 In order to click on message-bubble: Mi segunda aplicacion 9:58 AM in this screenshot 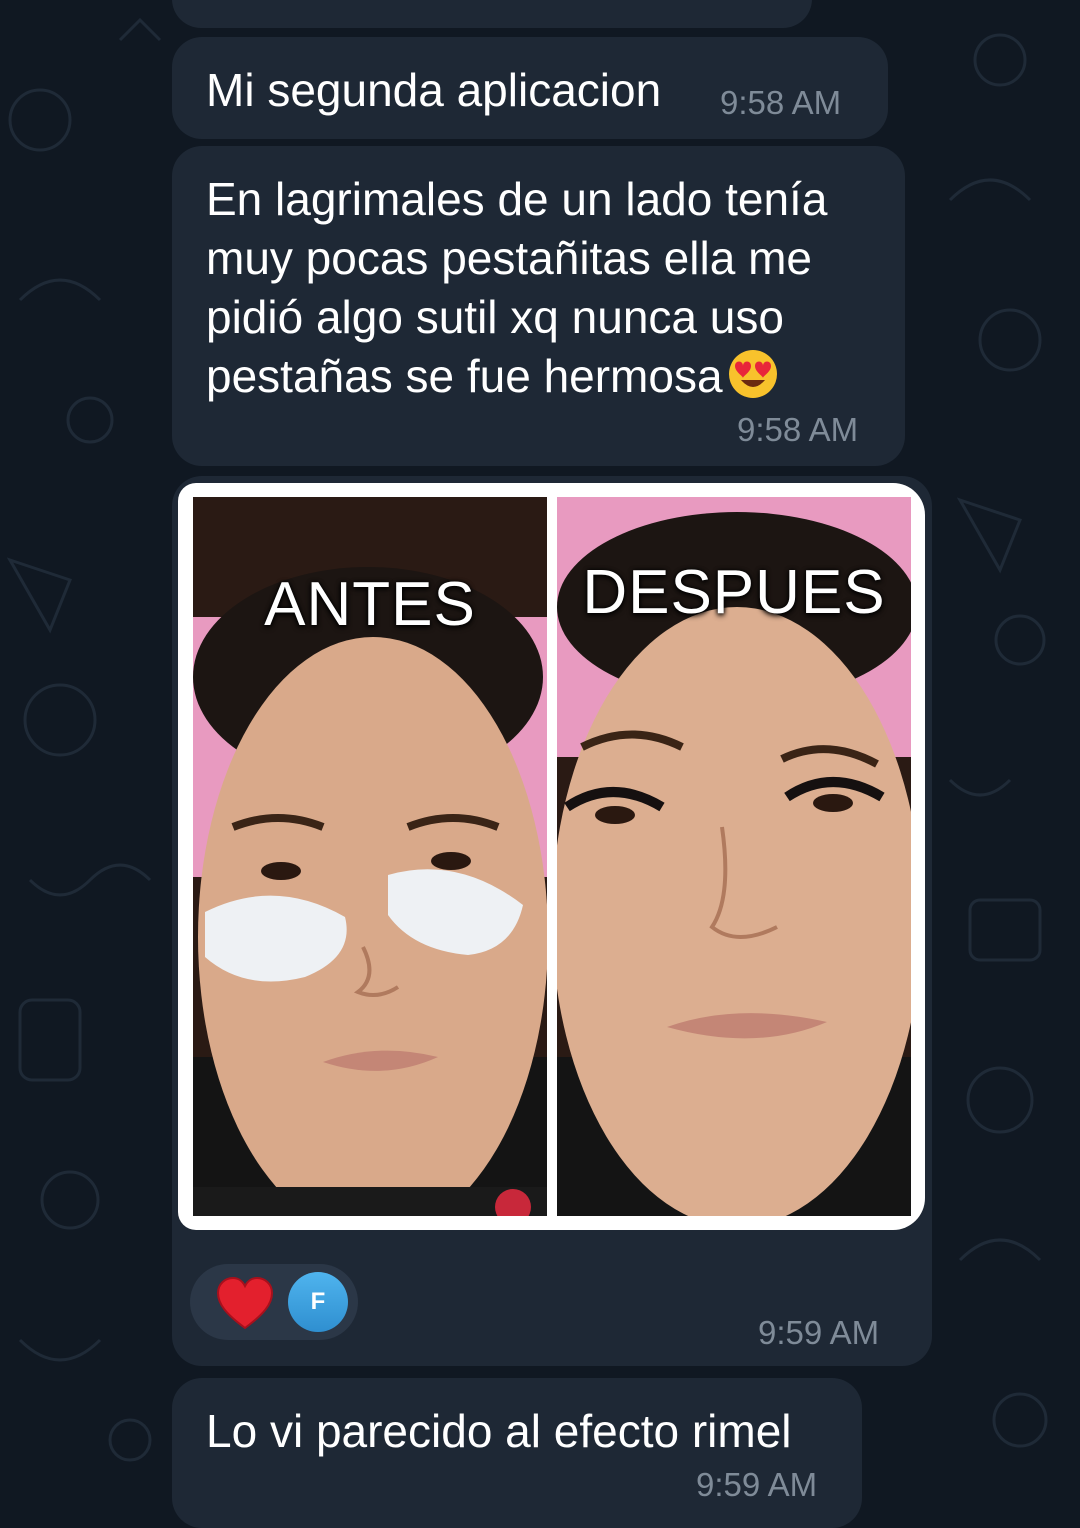, I will do `click(530, 88)`.